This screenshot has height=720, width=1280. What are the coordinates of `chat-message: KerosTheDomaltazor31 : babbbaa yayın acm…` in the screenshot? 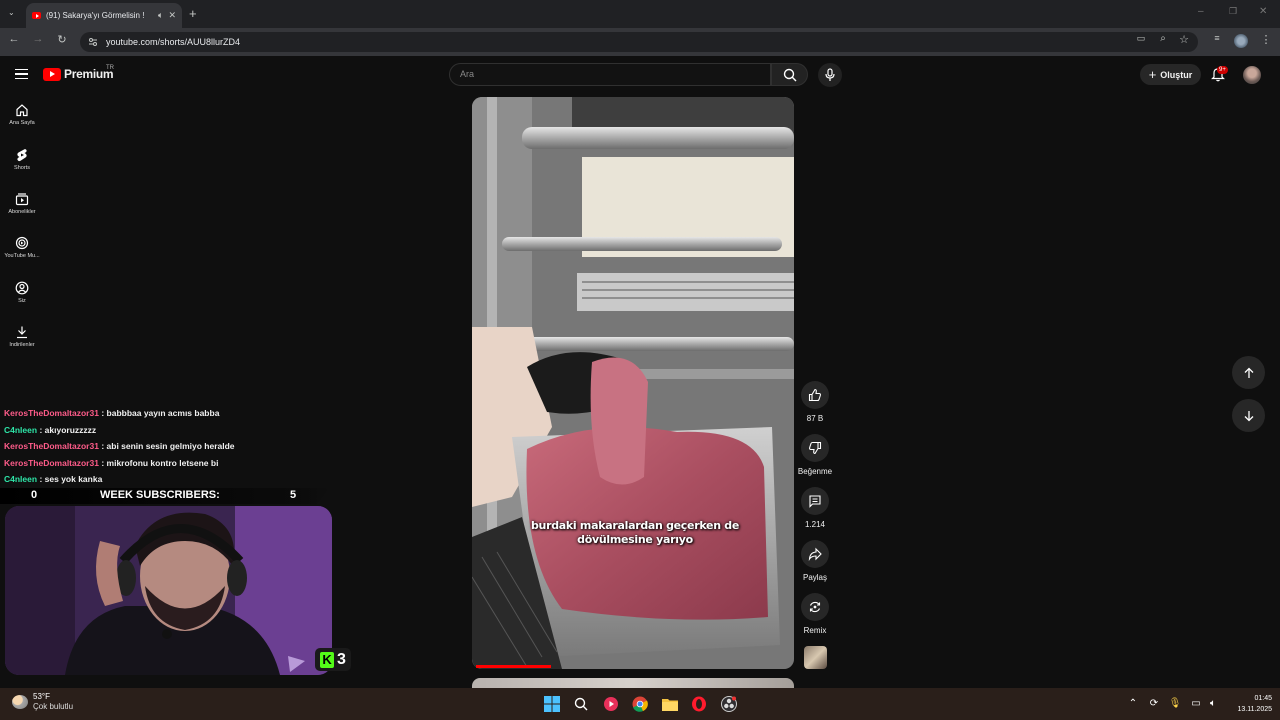 It's located at (119, 413).